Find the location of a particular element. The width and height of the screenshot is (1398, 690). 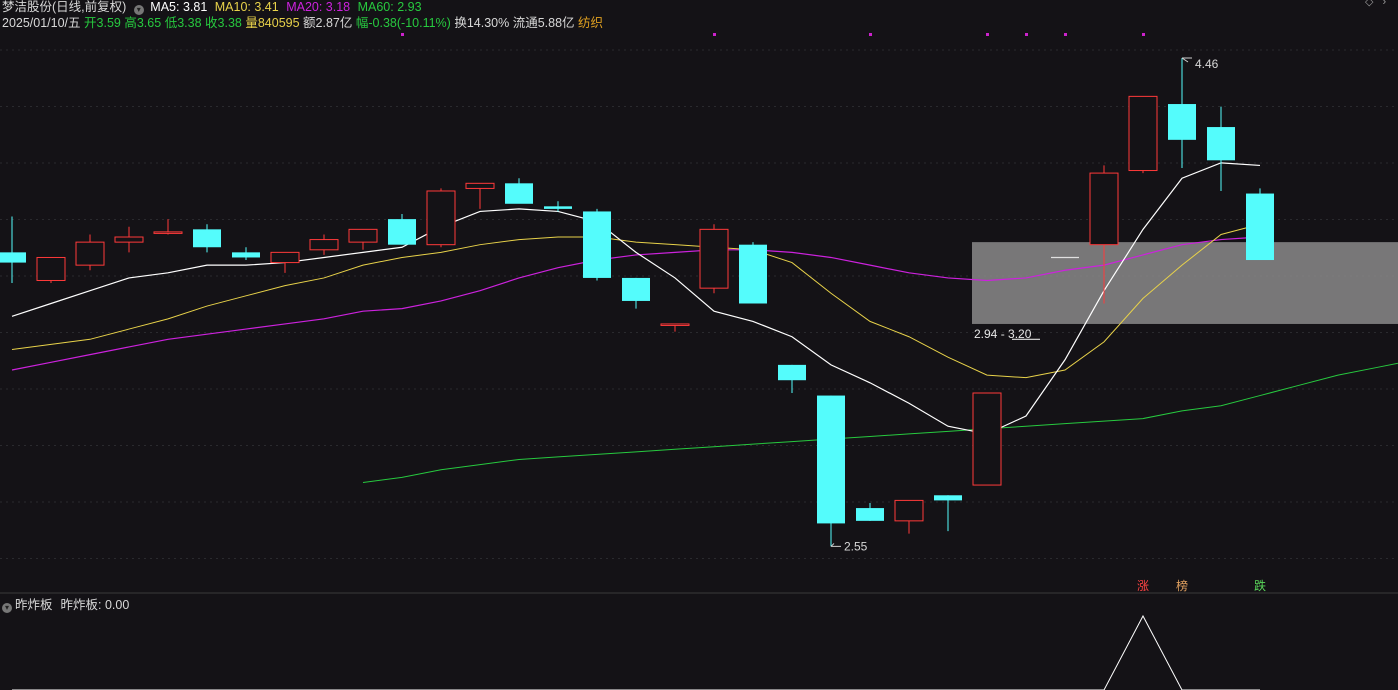

sub-indicator-header: ▾ 昨炸板 昨炸板: 0.00 is located at coordinates (65, 603).